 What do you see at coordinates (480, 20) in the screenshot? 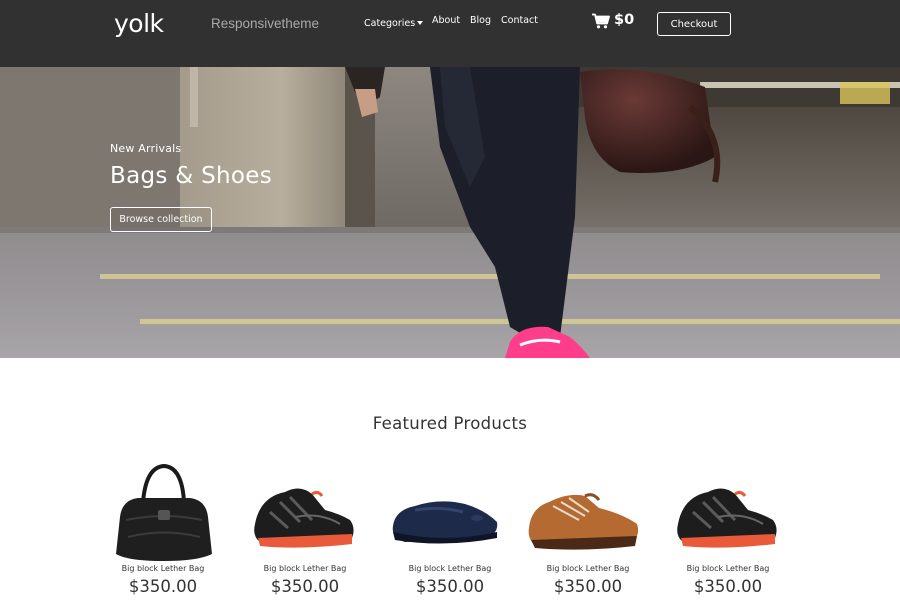
I see `nav-blog: Blog` at bounding box center [480, 20].